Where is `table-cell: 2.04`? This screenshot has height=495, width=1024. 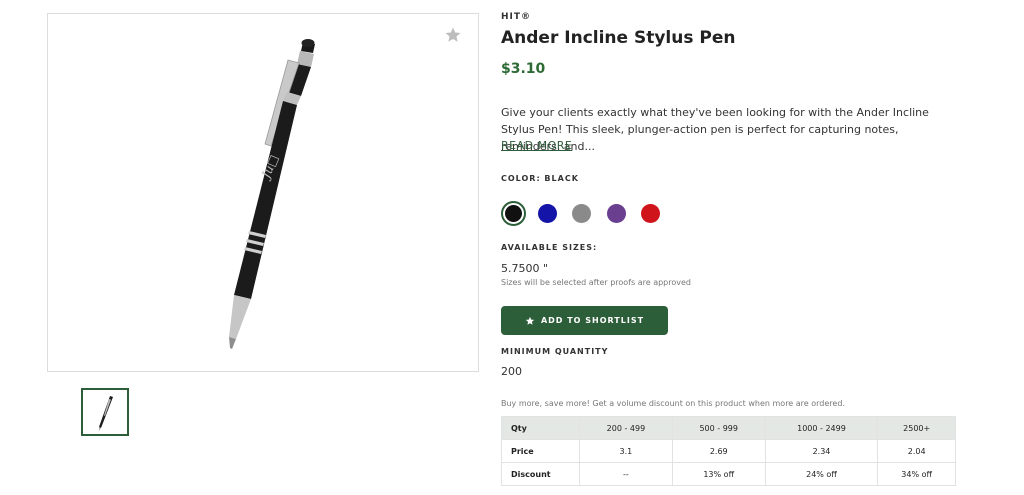
table-cell: 2.04 is located at coordinates (916, 451).